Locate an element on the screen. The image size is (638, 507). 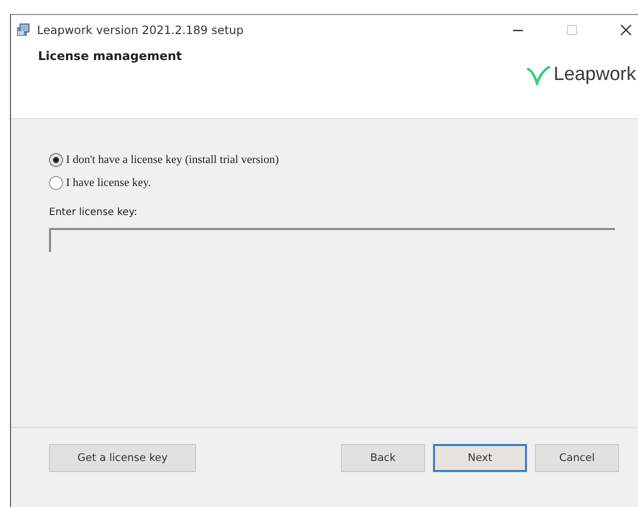
installer-icon is located at coordinates (23, 30).